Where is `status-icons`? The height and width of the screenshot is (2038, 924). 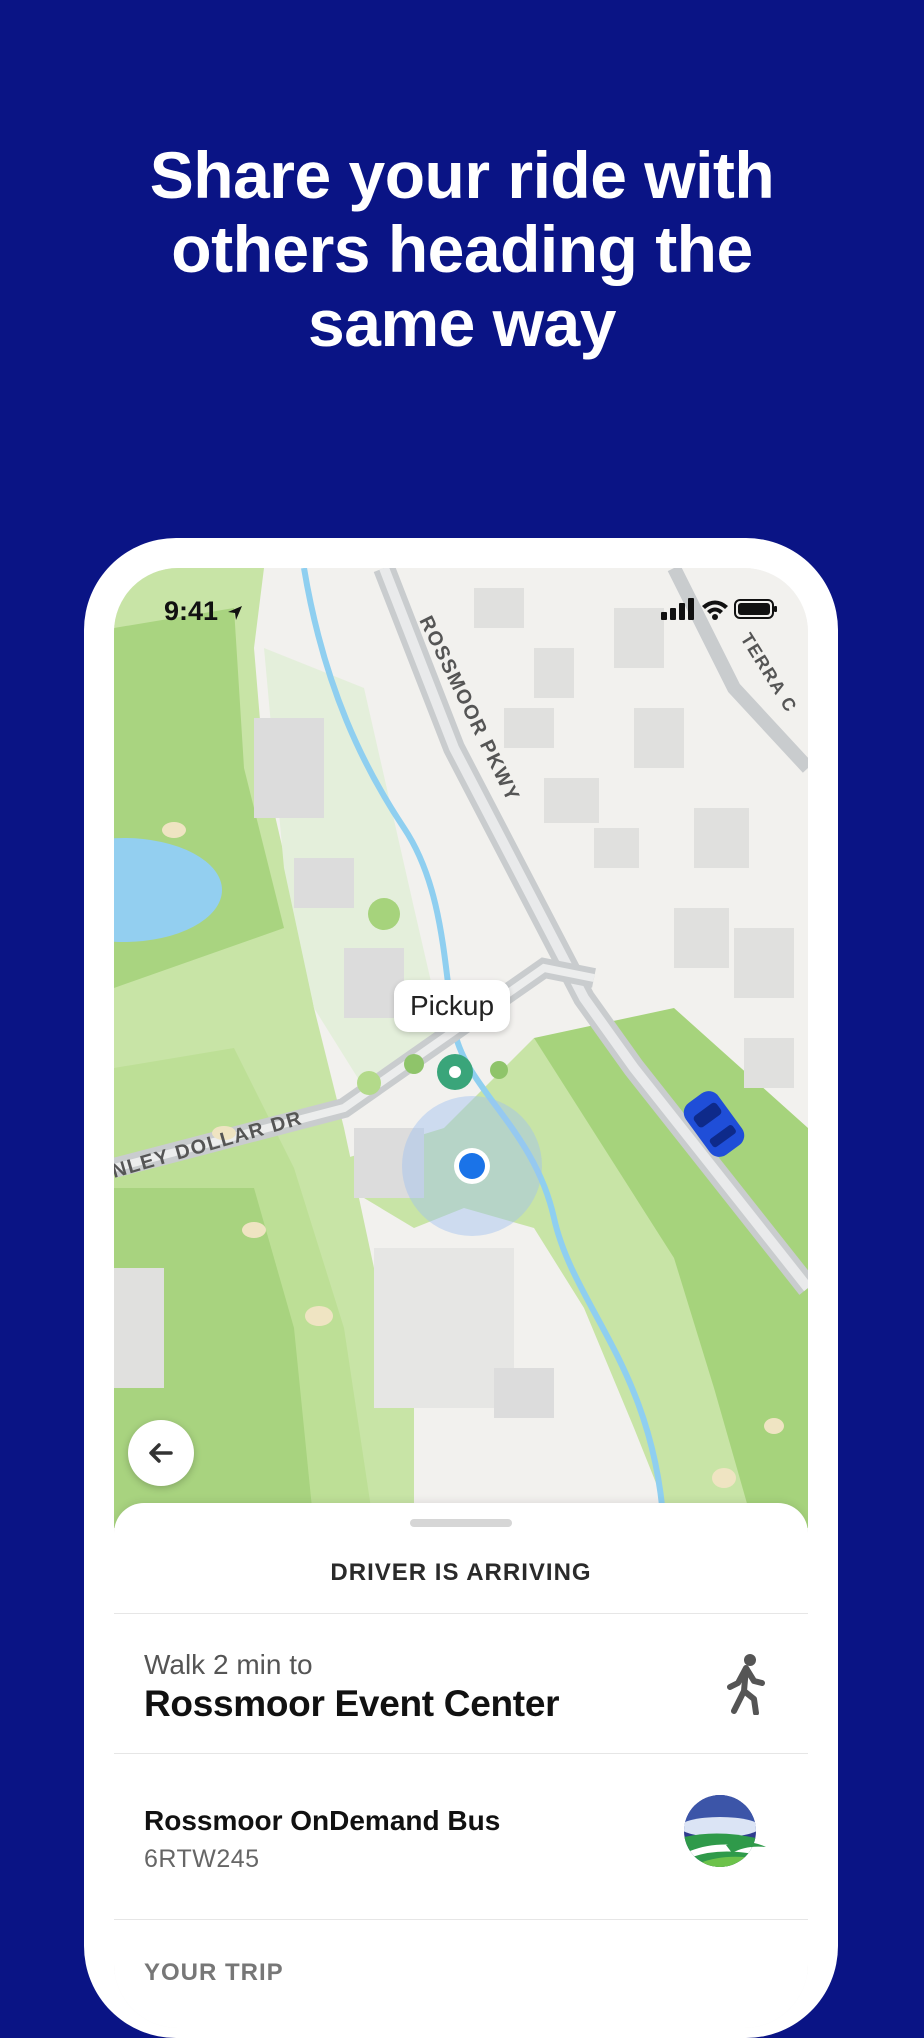
status-icons is located at coordinates (719, 611).